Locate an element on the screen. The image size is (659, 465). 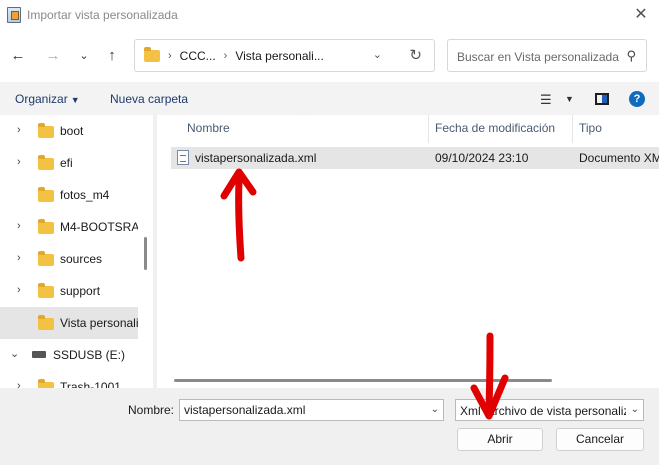
sidebar-item-boot: › boot is located at coordinates (69, 131).